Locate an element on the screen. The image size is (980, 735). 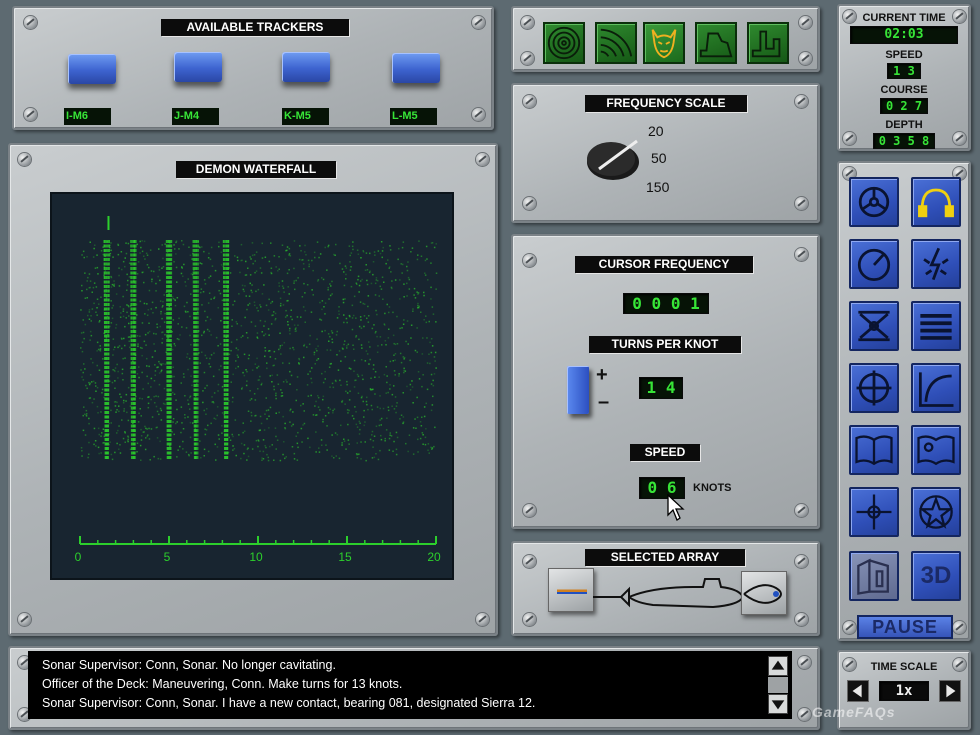
scroll-up-button is located at coordinates (778, 666).